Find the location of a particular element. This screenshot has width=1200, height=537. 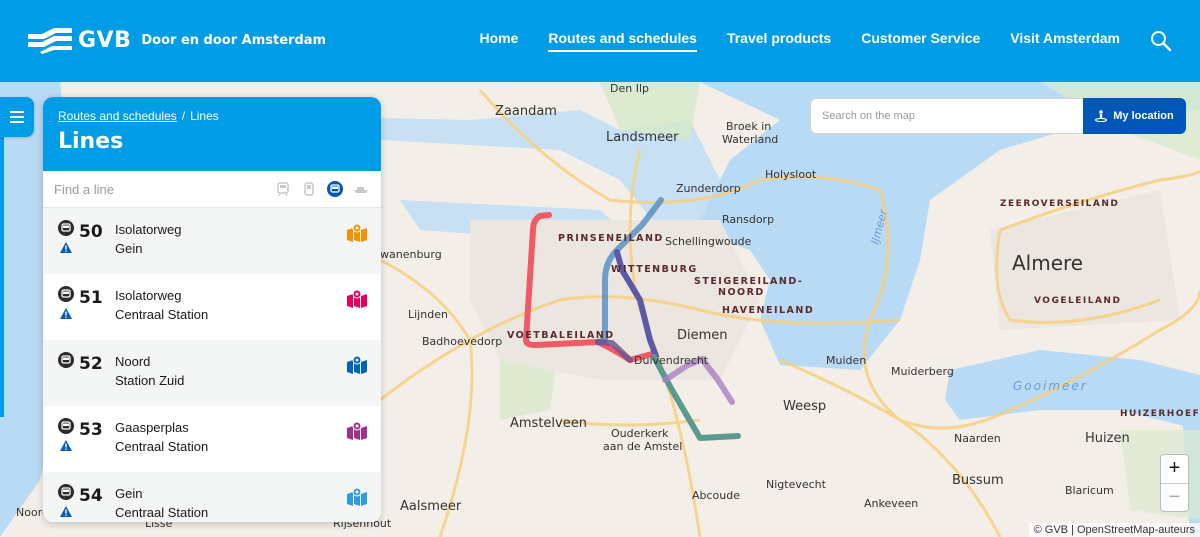

map-label: Lijnden is located at coordinates (428, 314).